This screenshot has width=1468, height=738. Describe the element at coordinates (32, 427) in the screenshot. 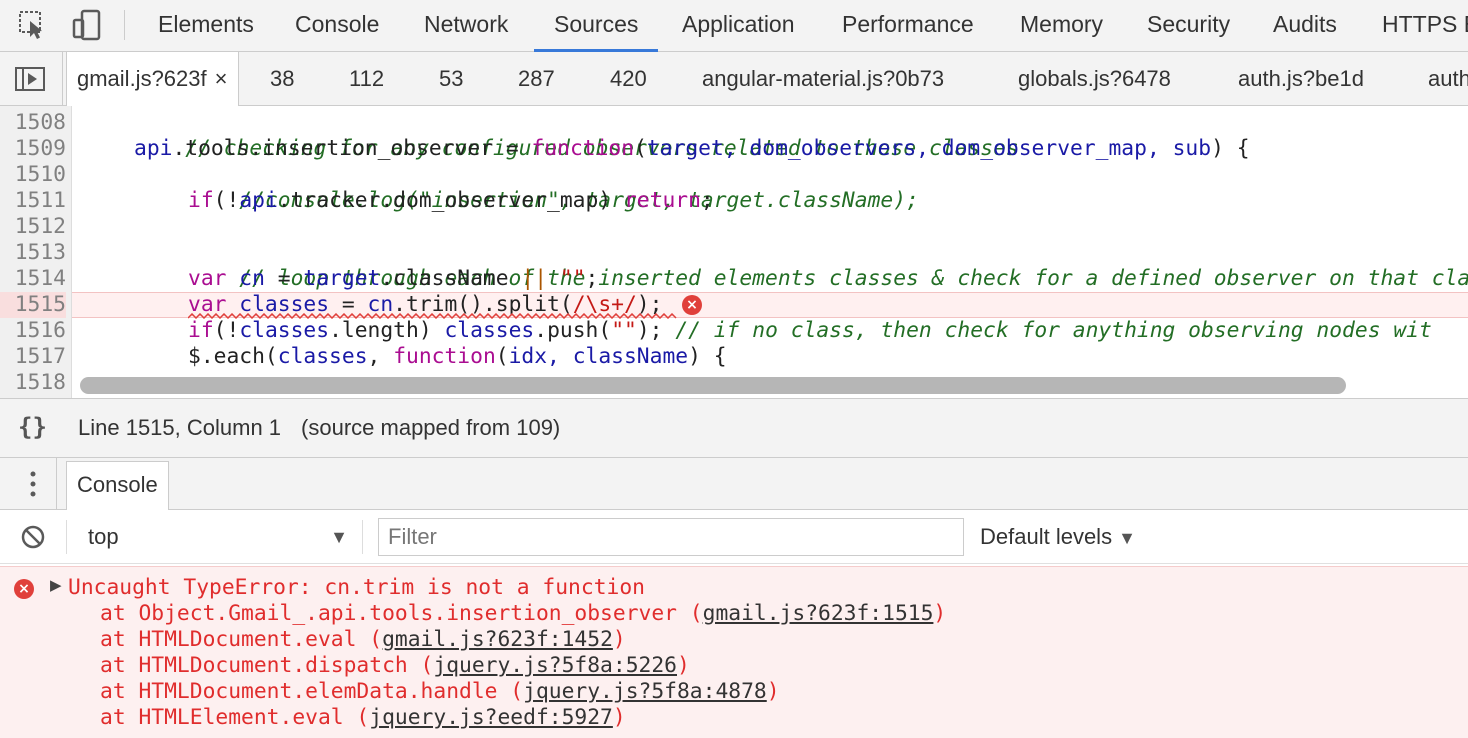

I see `pretty-print-icon: {}` at that location.